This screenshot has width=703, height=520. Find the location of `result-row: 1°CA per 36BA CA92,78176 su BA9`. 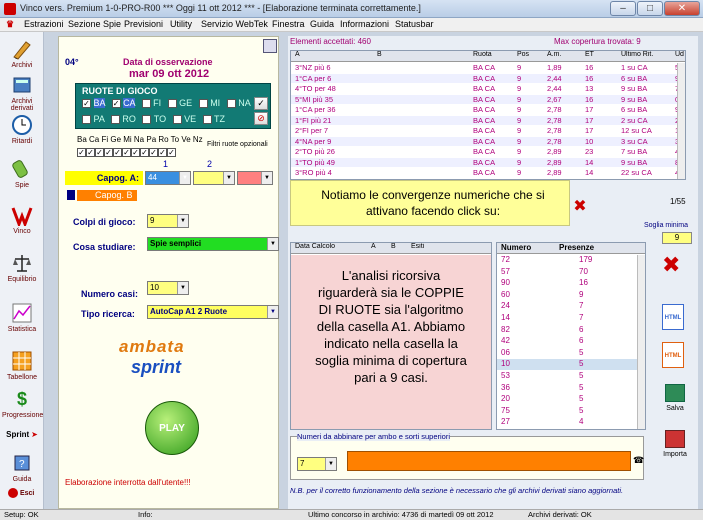

result-row: 1°CA per 36BA CA92,78176 su BA9 is located at coordinates (485, 109).